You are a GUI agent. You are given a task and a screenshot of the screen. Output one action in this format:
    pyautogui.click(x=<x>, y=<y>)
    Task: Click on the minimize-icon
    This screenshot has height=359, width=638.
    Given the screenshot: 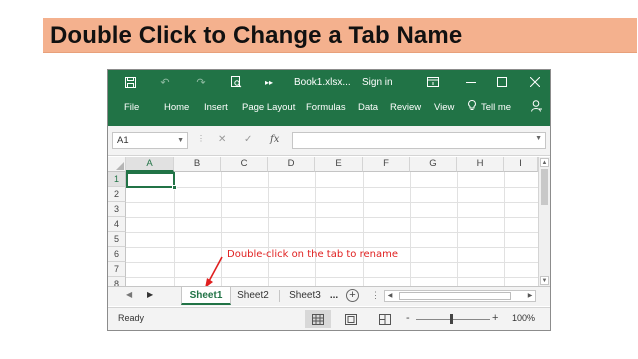 What is the action you would take?
    pyautogui.click(x=471, y=82)
    